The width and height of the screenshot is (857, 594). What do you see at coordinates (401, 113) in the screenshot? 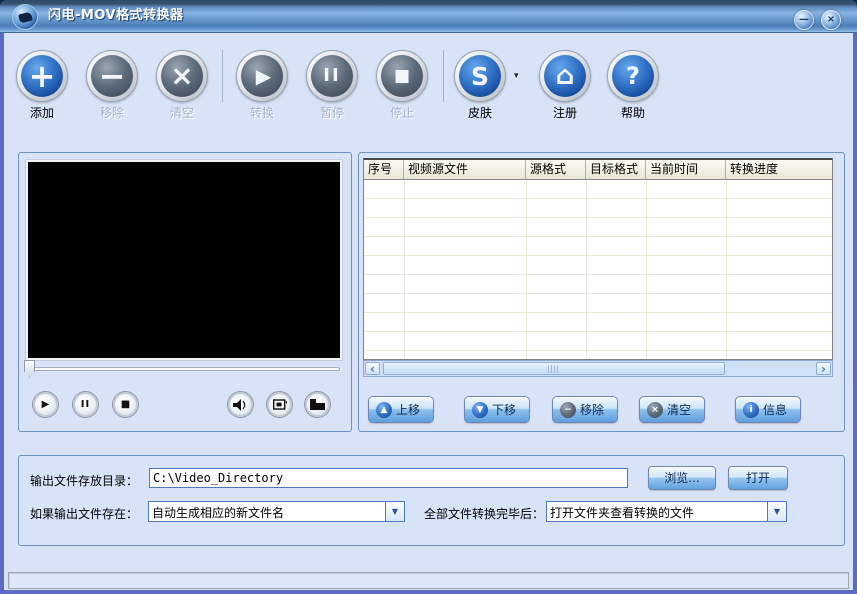
I see `toolbar-button-label: 停止` at bounding box center [401, 113].